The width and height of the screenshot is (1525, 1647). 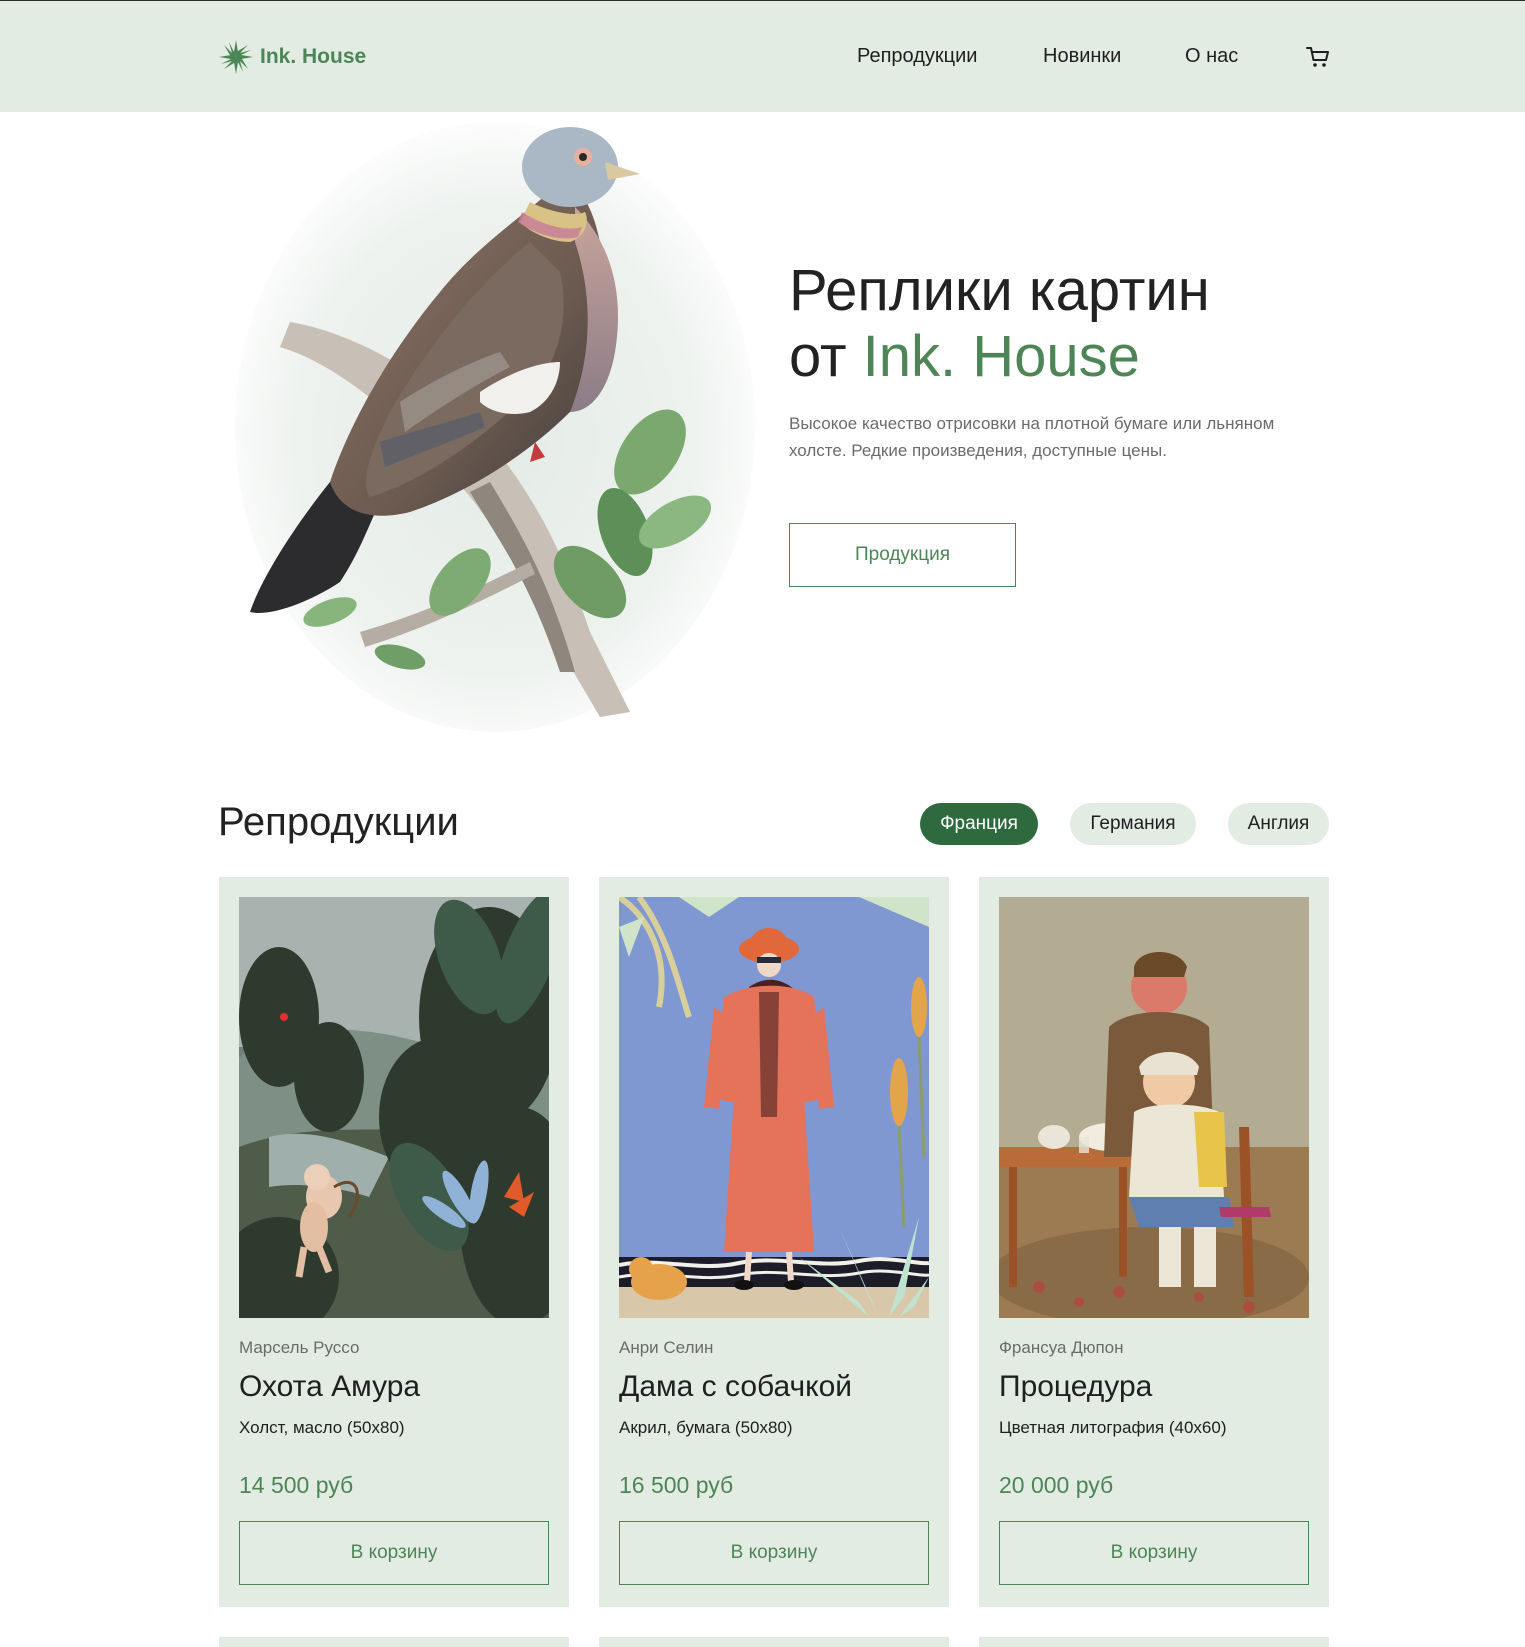 What do you see at coordinates (676, 1485) in the screenshot?
I see `card-price: 16 500 руб` at bounding box center [676, 1485].